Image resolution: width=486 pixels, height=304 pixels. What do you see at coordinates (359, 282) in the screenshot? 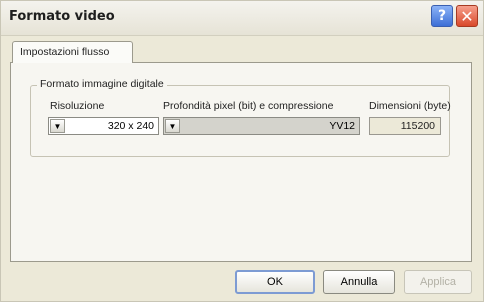
I see `cancel-button: Annulla` at bounding box center [359, 282].